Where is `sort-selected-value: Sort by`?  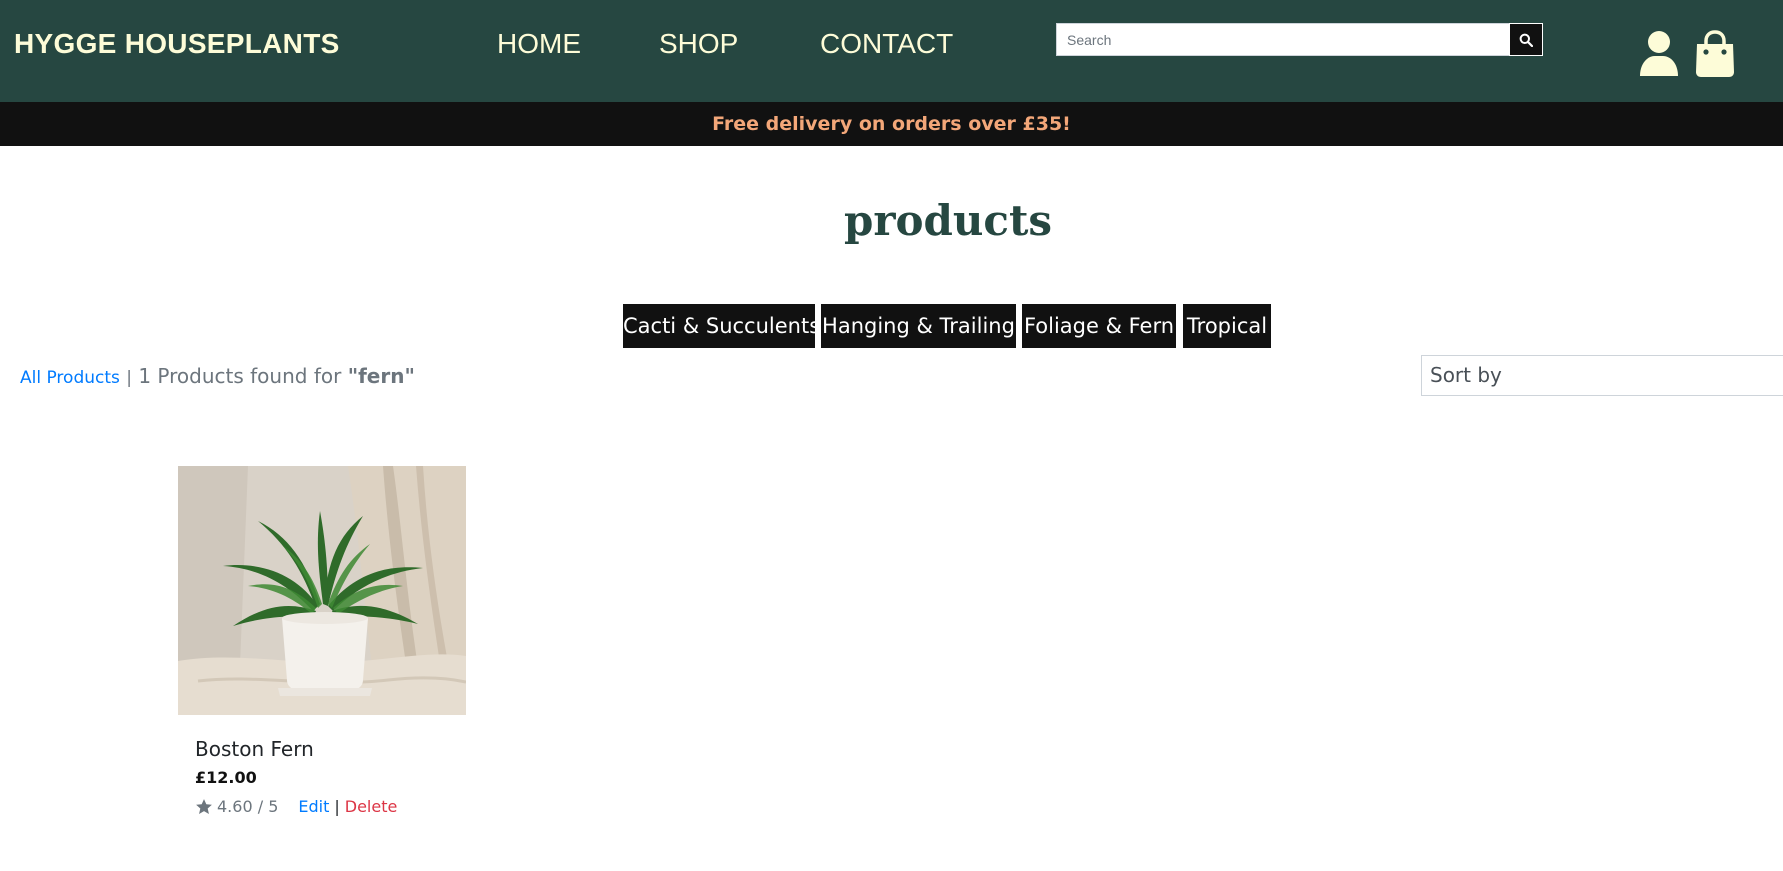
sort-selected-value: Sort by is located at coordinates (1466, 375).